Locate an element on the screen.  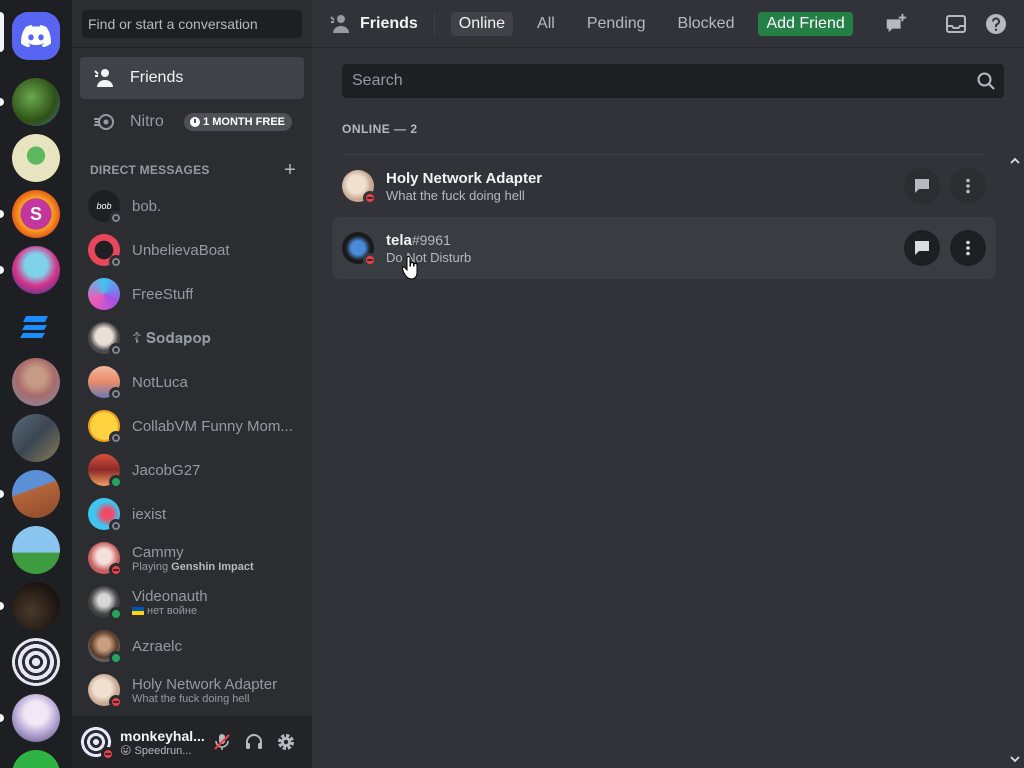
dm-item: bob bob. is located at coordinates (192, 206).